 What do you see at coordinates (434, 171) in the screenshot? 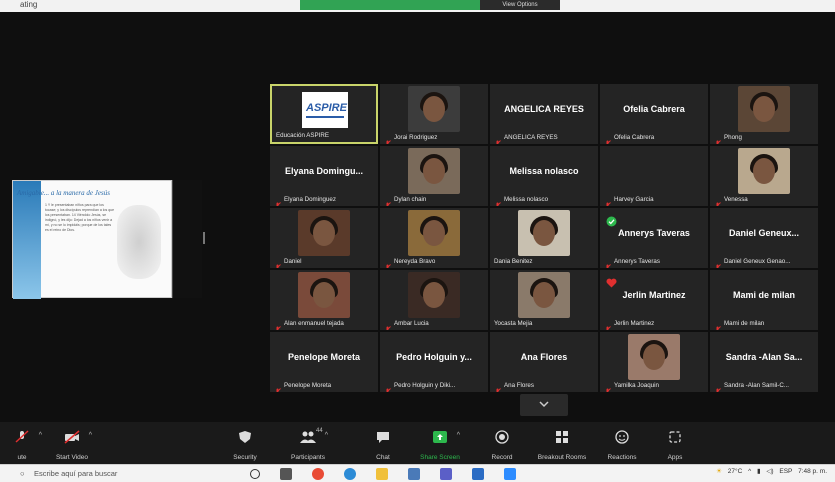
I see `participant-face` at bounding box center [434, 171].